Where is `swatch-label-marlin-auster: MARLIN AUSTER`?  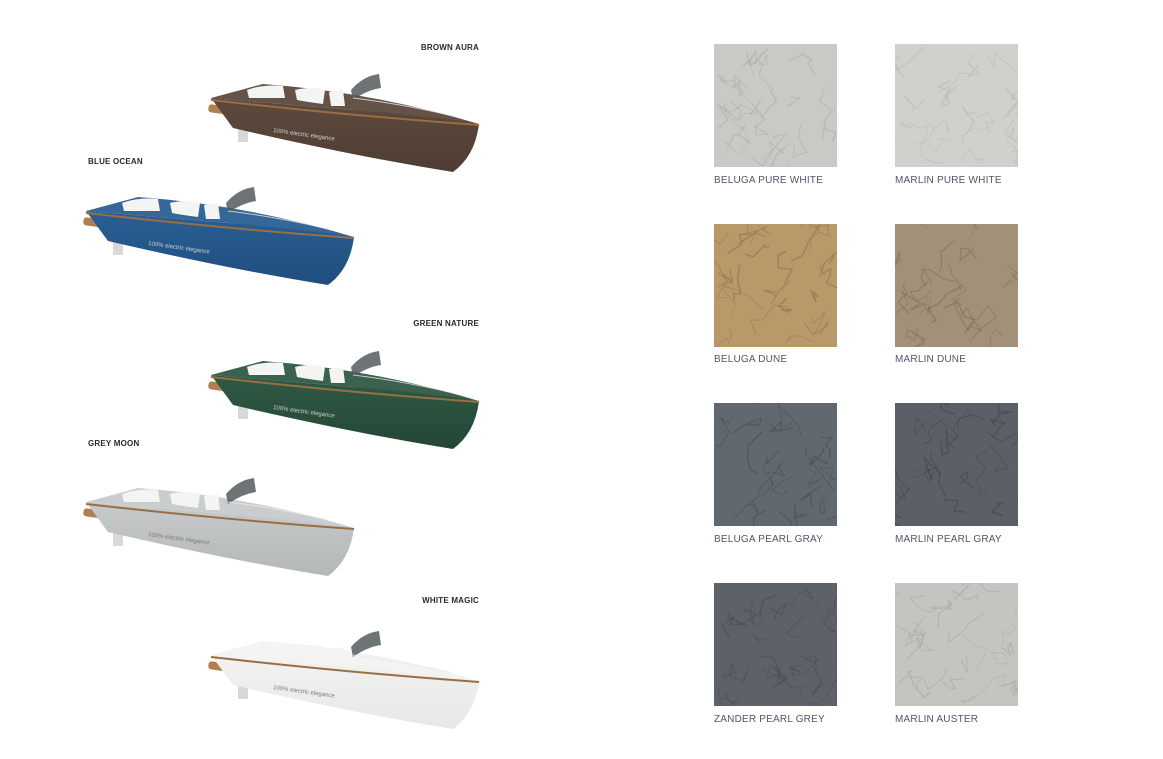
swatch-label-marlin-auster: MARLIN AUSTER is located at coordinates (937, 719).